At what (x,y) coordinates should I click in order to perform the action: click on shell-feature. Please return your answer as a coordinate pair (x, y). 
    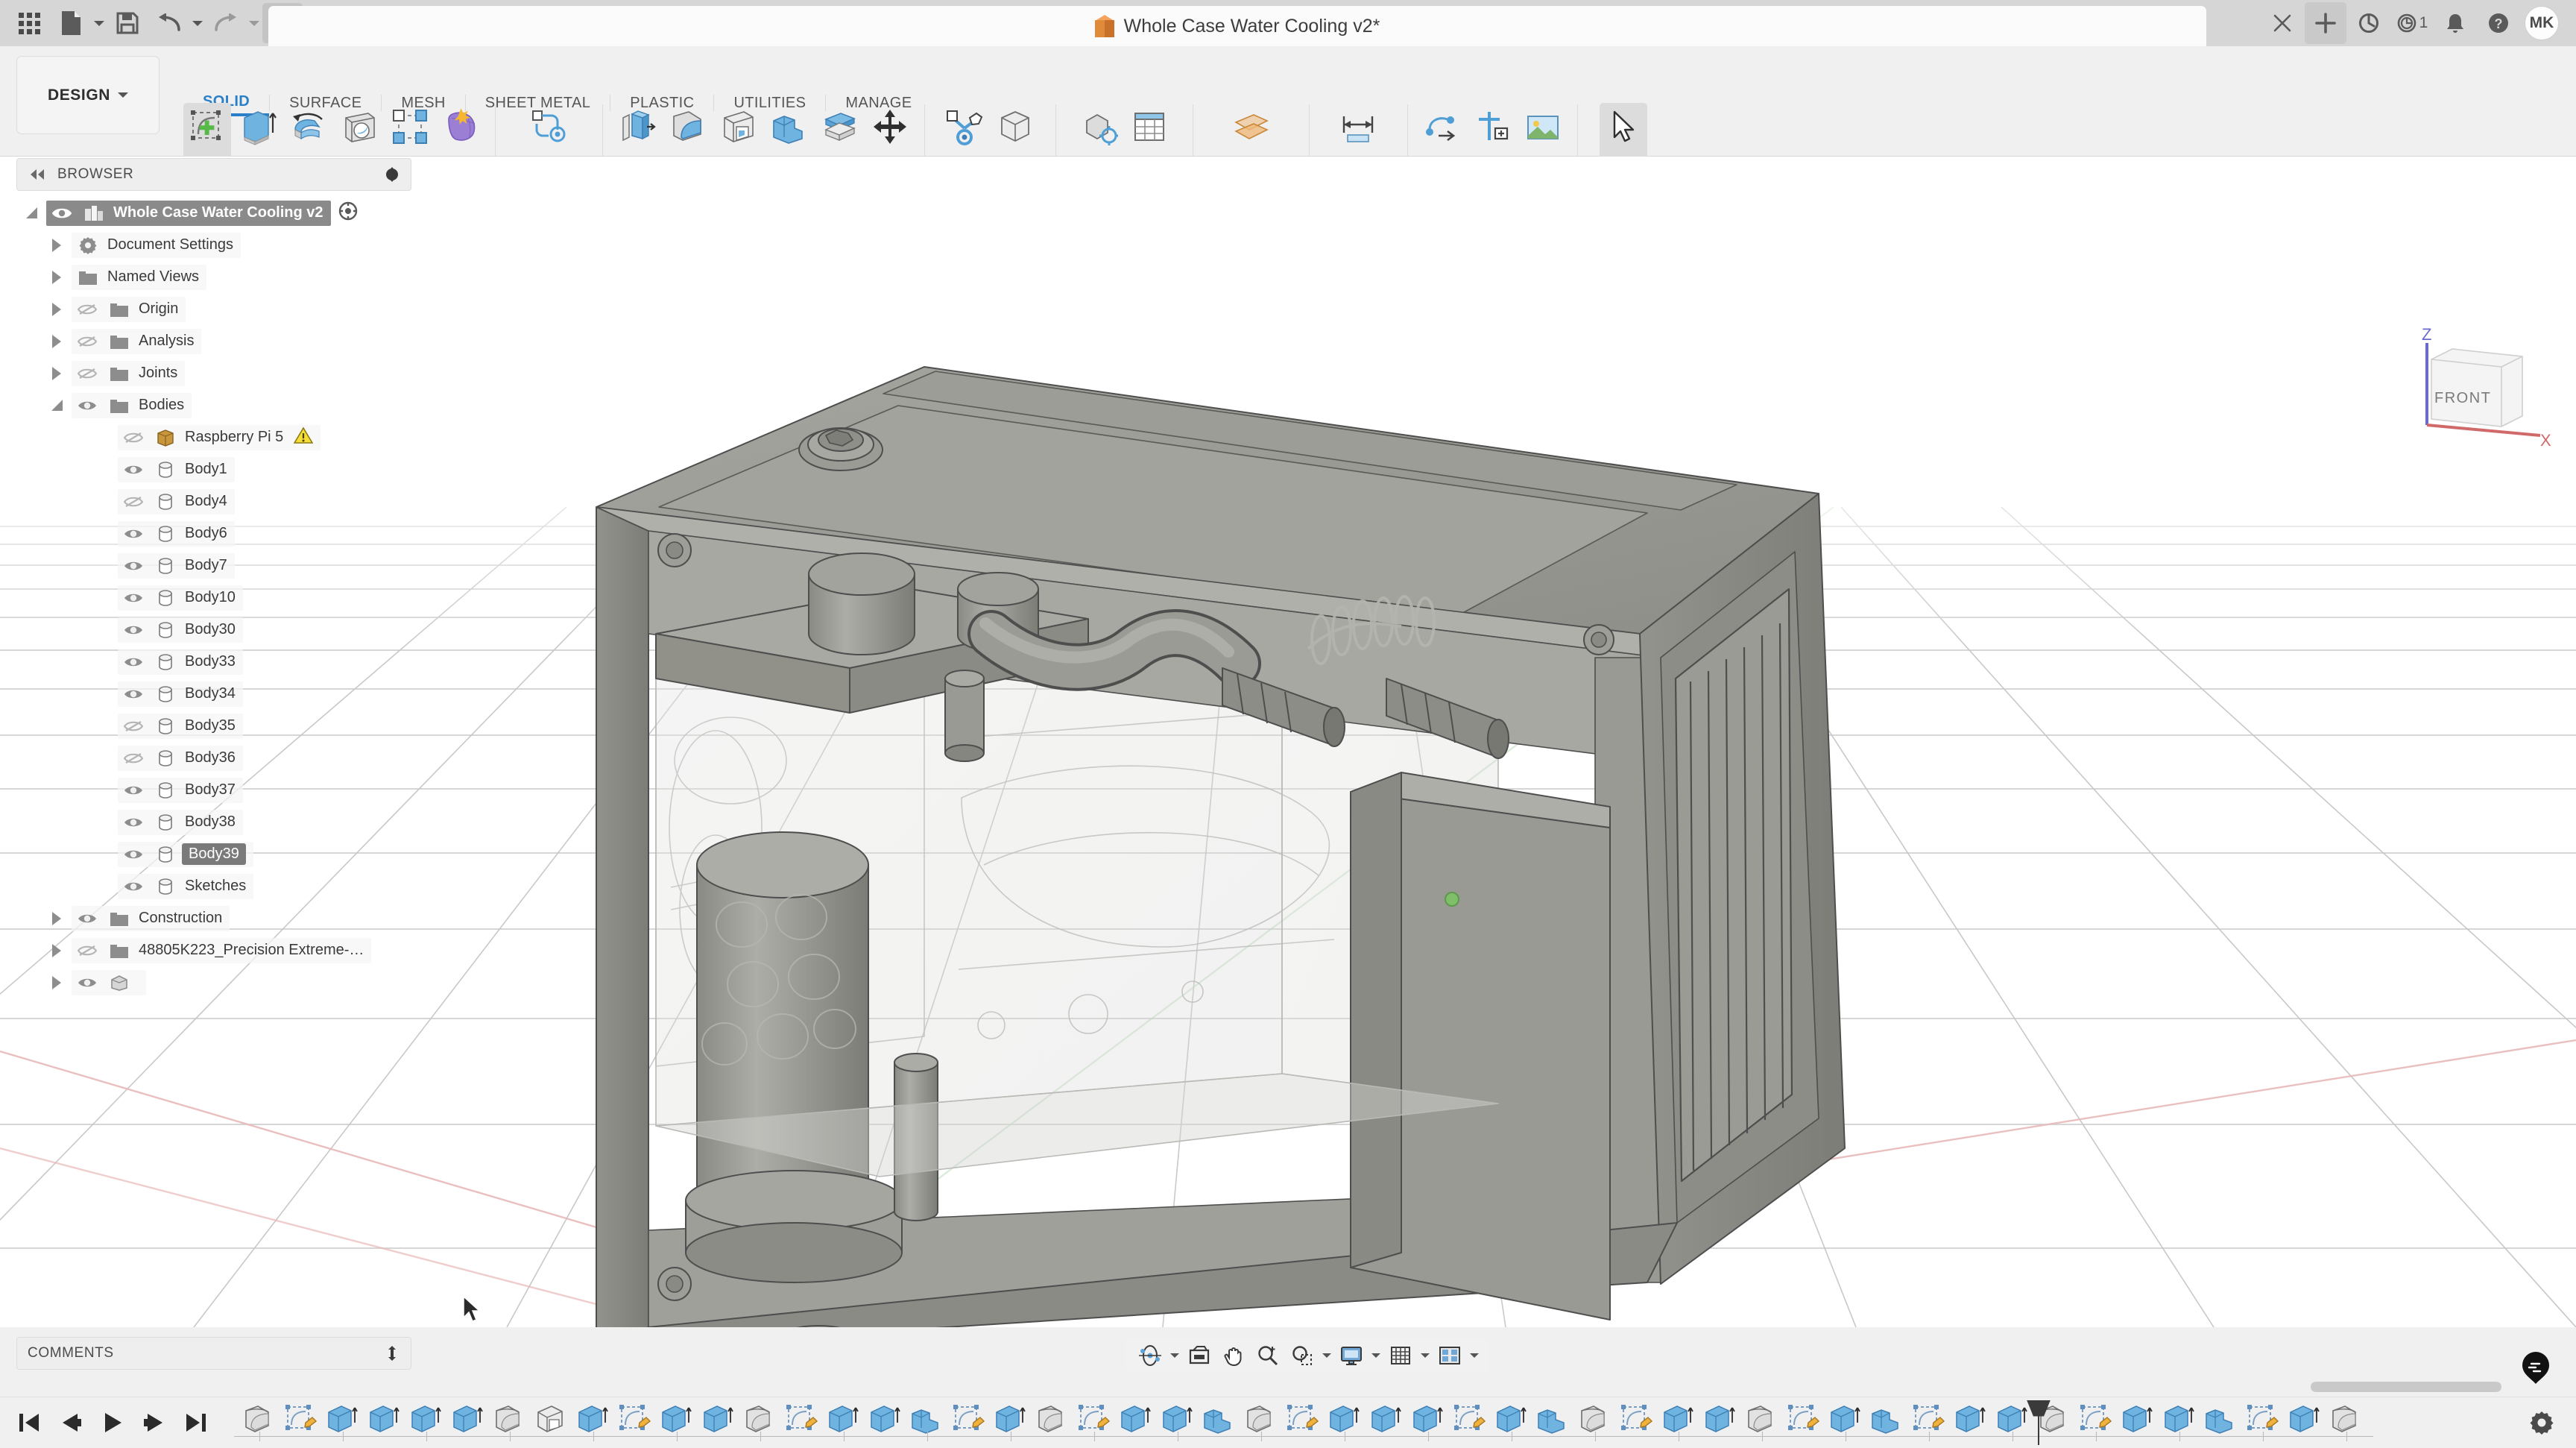
    Looking at the image, I should click on (551, 1419).